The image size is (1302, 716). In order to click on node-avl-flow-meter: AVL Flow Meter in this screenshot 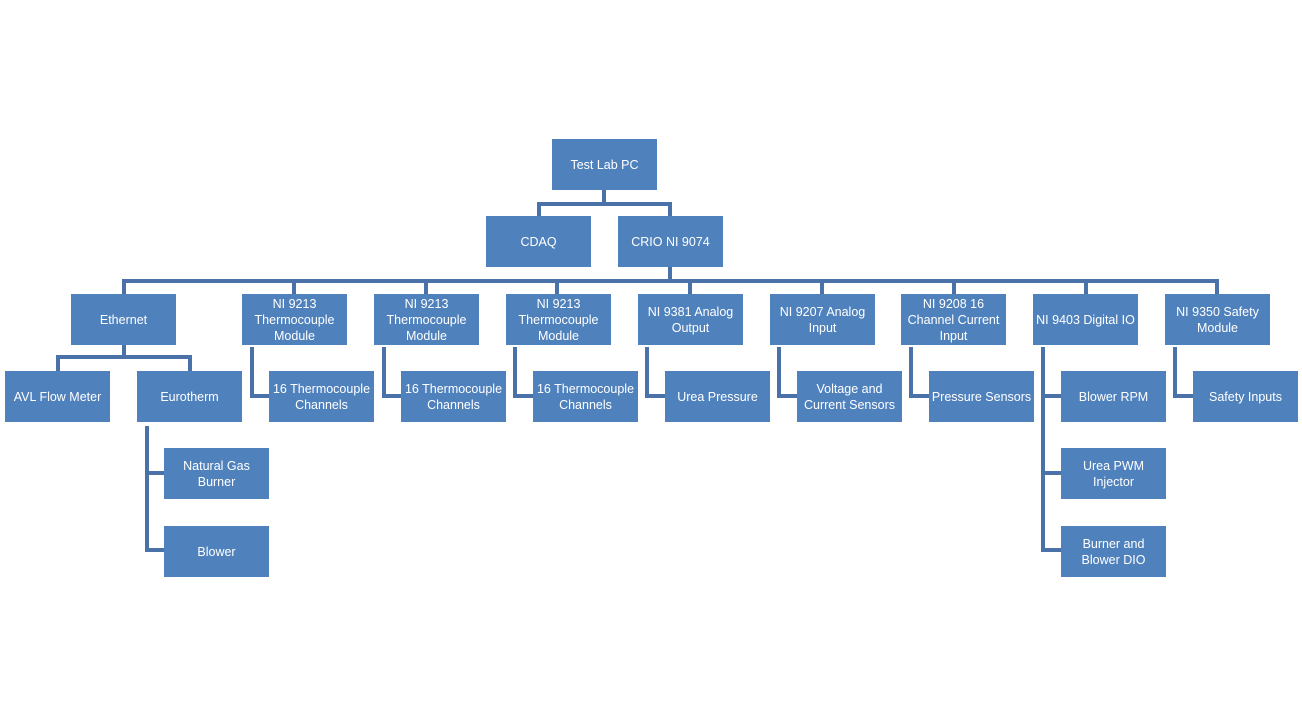, I will do `click(57, 396)`.